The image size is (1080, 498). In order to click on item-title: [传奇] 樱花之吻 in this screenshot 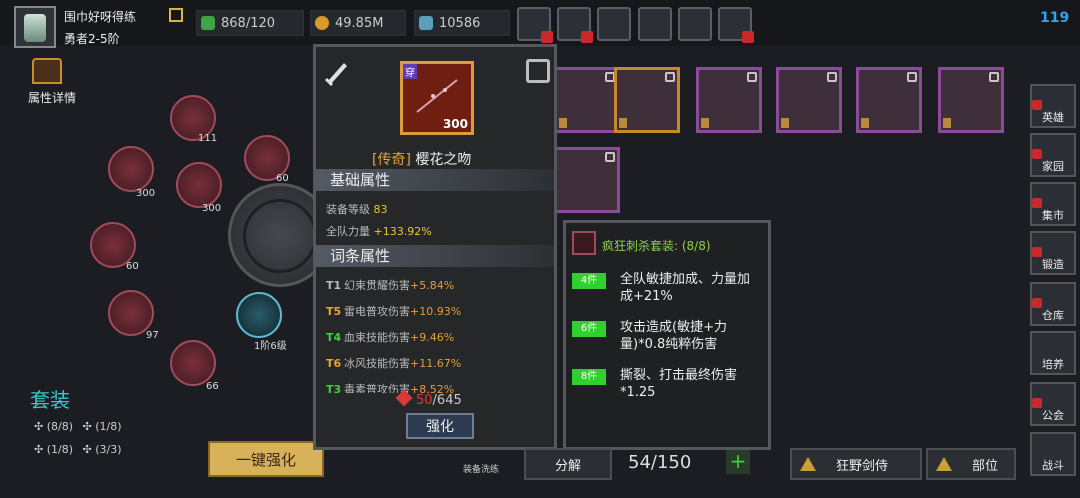, I will do `click(421, 159)`.